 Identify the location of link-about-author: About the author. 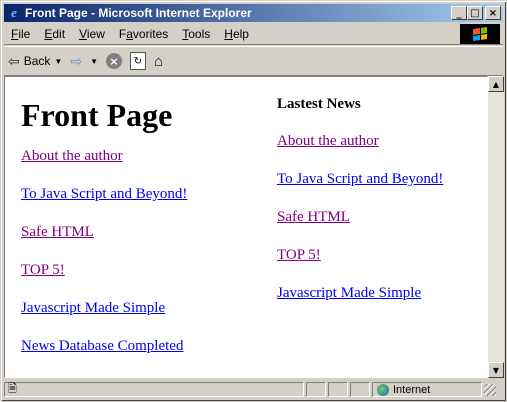
(141, 156).